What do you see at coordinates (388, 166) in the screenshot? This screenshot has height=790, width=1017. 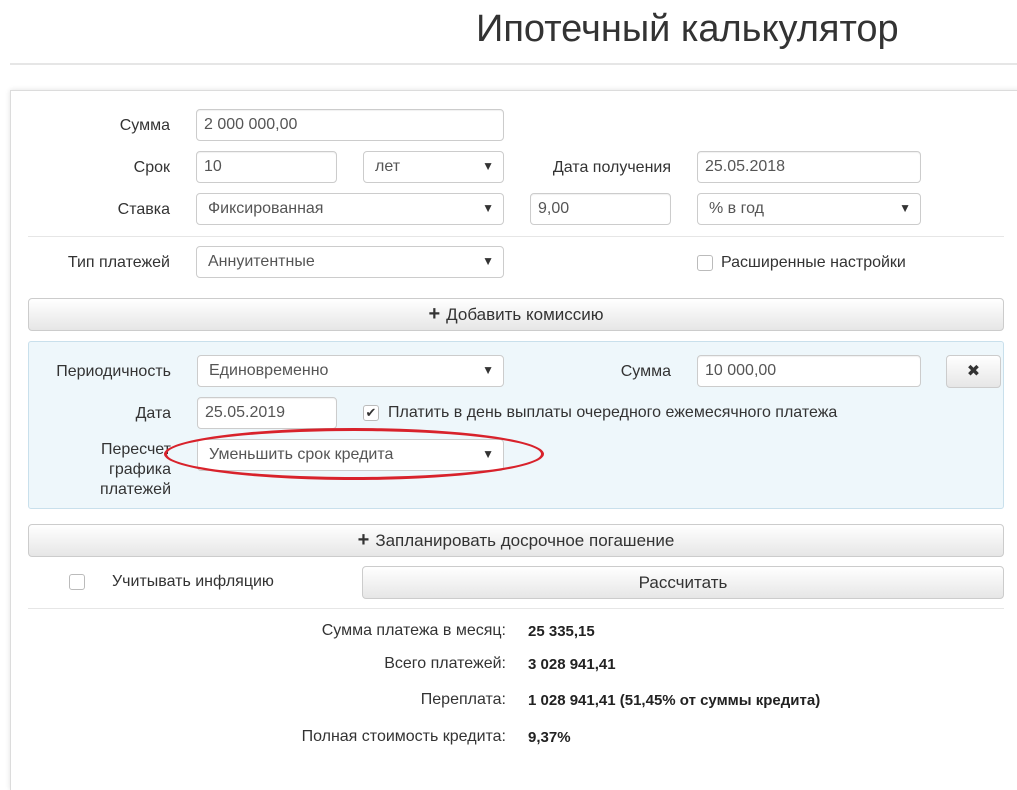 I see `term-unit-value: лет` at bounding box center [388, 166].